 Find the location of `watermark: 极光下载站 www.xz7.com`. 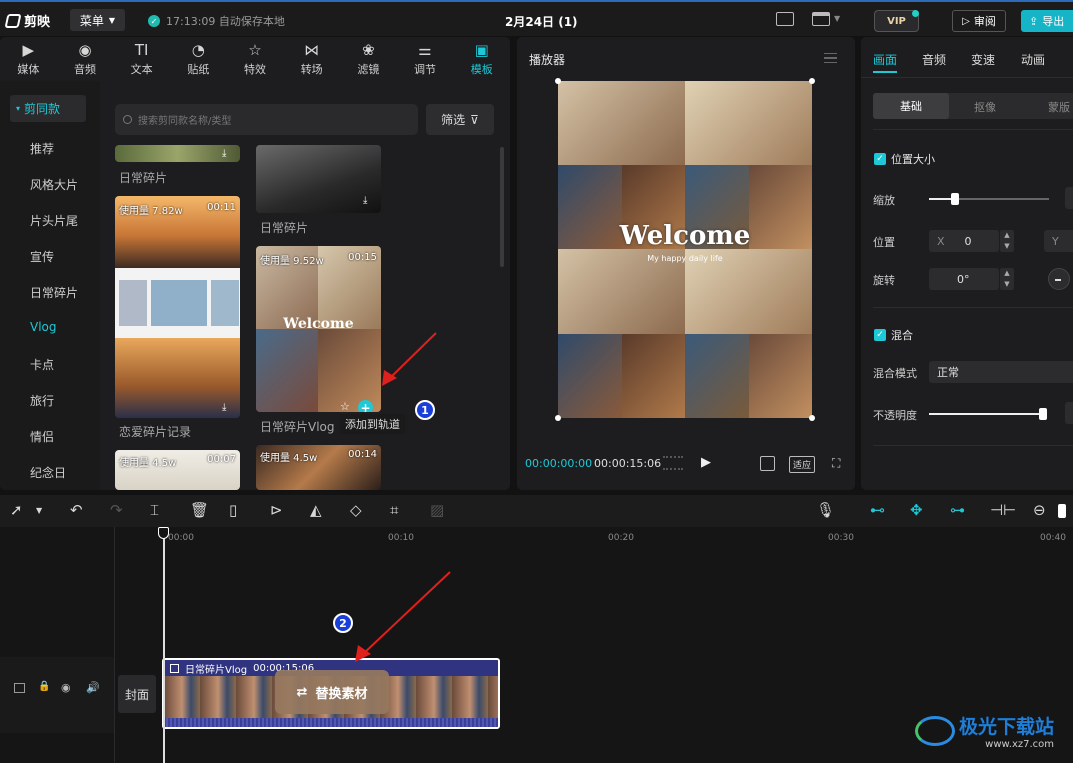

watermark: 极光下载站 www.xz7.com is located at coordinates (984, 731).